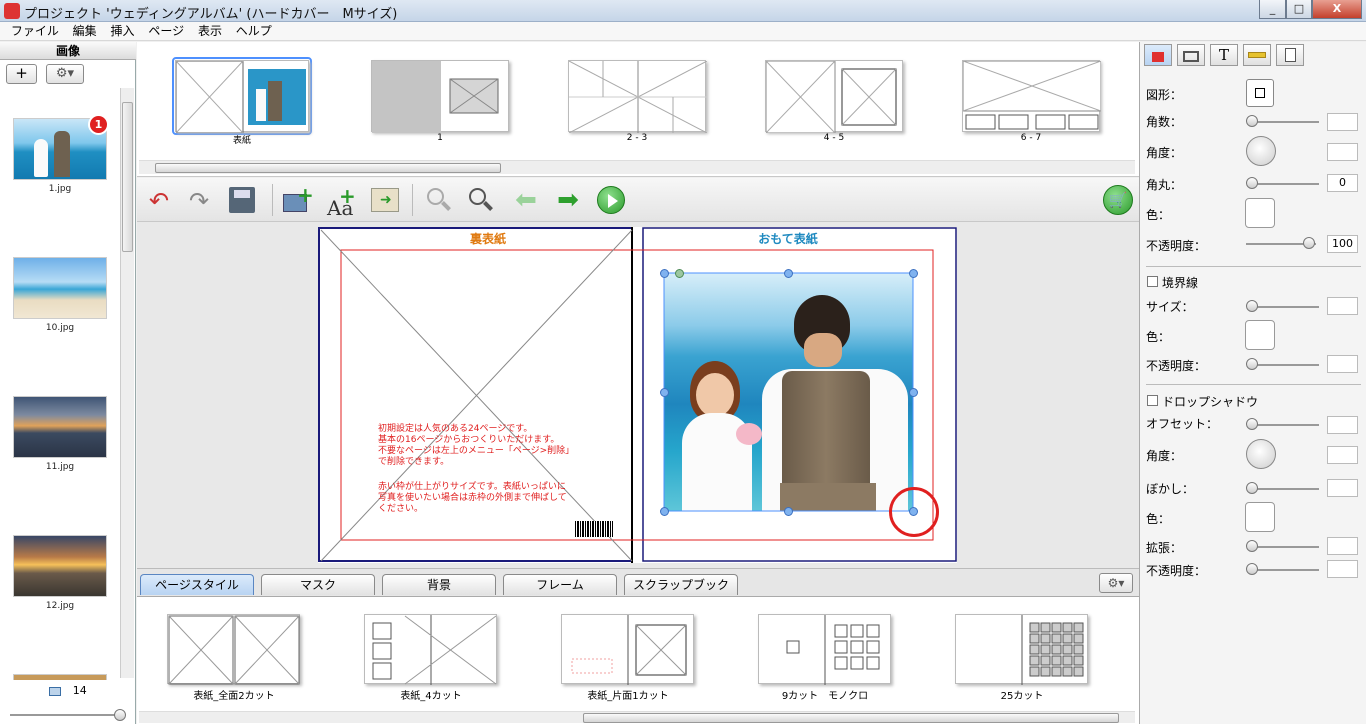 The width and height of the screenshot is (1366, 724). I want to click on border-size-field, so click(1342, 306).